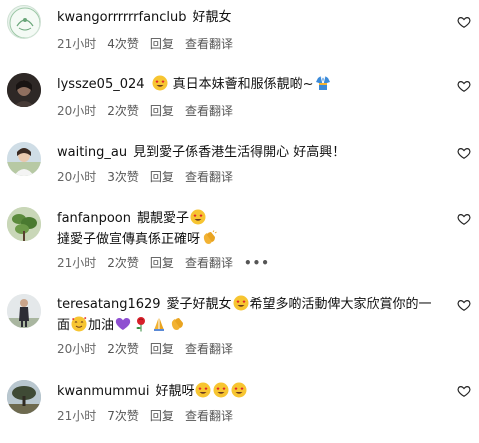 The image size is (479, 443). Describe the element at coordinates (92, 152) in the screenshot. I see `comment-username: waiting_au` at that location.